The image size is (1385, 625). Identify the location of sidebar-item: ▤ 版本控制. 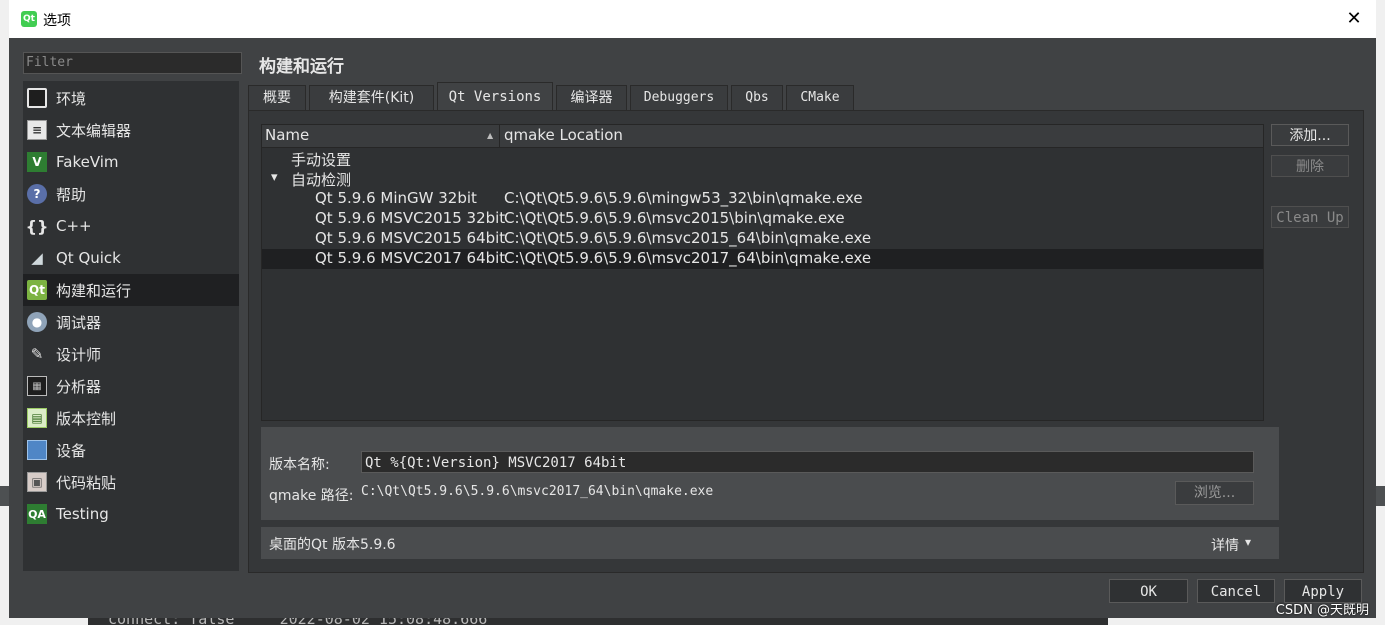
(131, 418).